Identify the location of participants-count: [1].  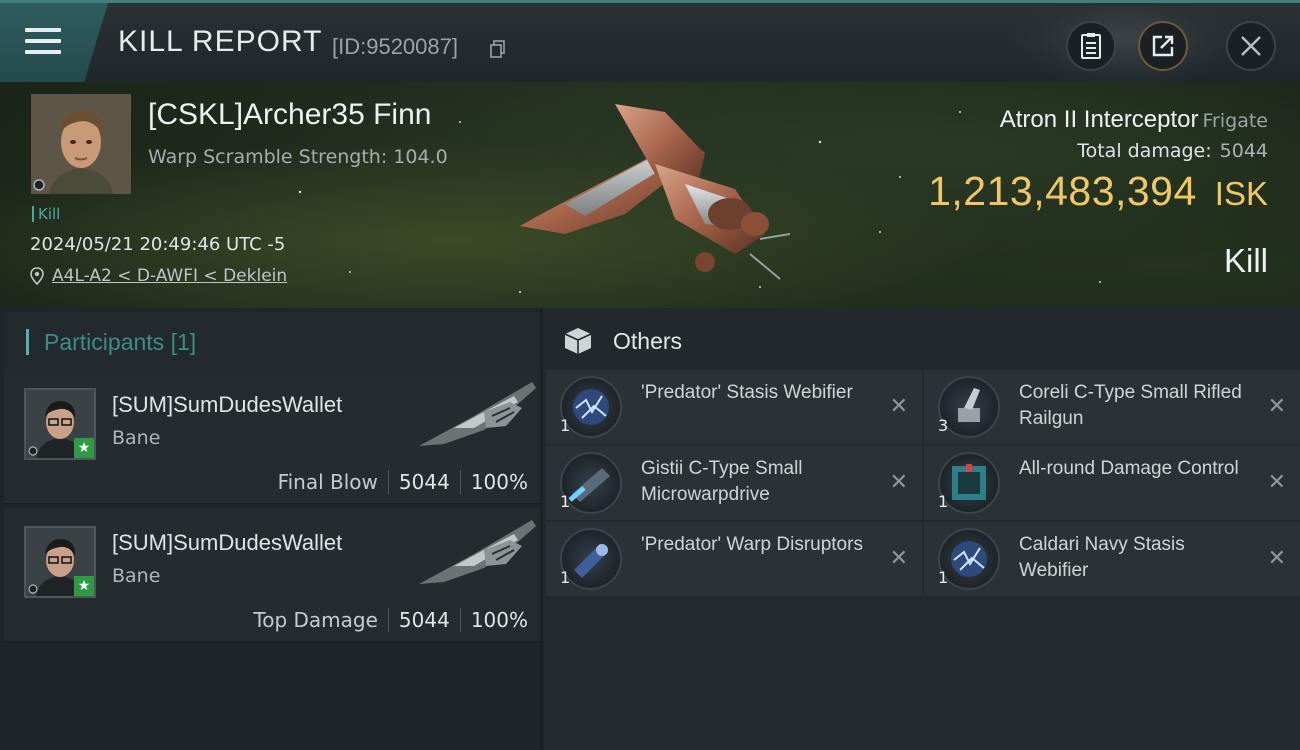
(183, 342).